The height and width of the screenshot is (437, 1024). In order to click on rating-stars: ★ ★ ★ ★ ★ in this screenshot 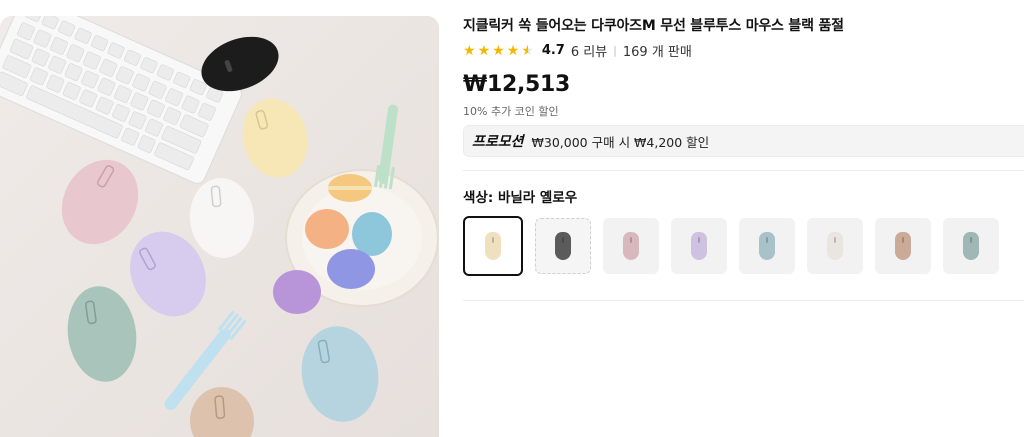, I will do `click(498, 51)`.